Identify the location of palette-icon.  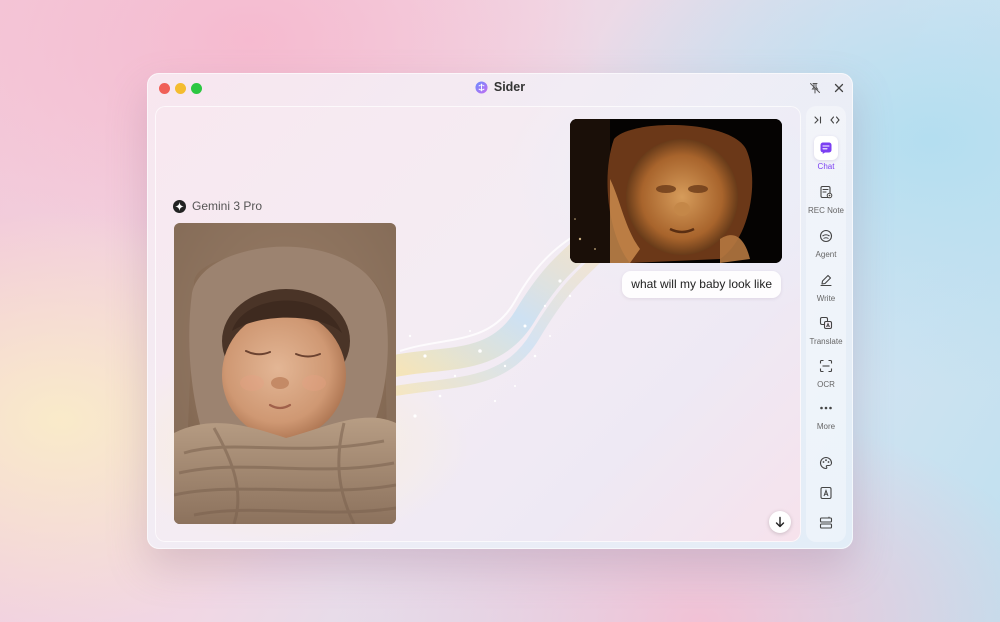
(826, 463).